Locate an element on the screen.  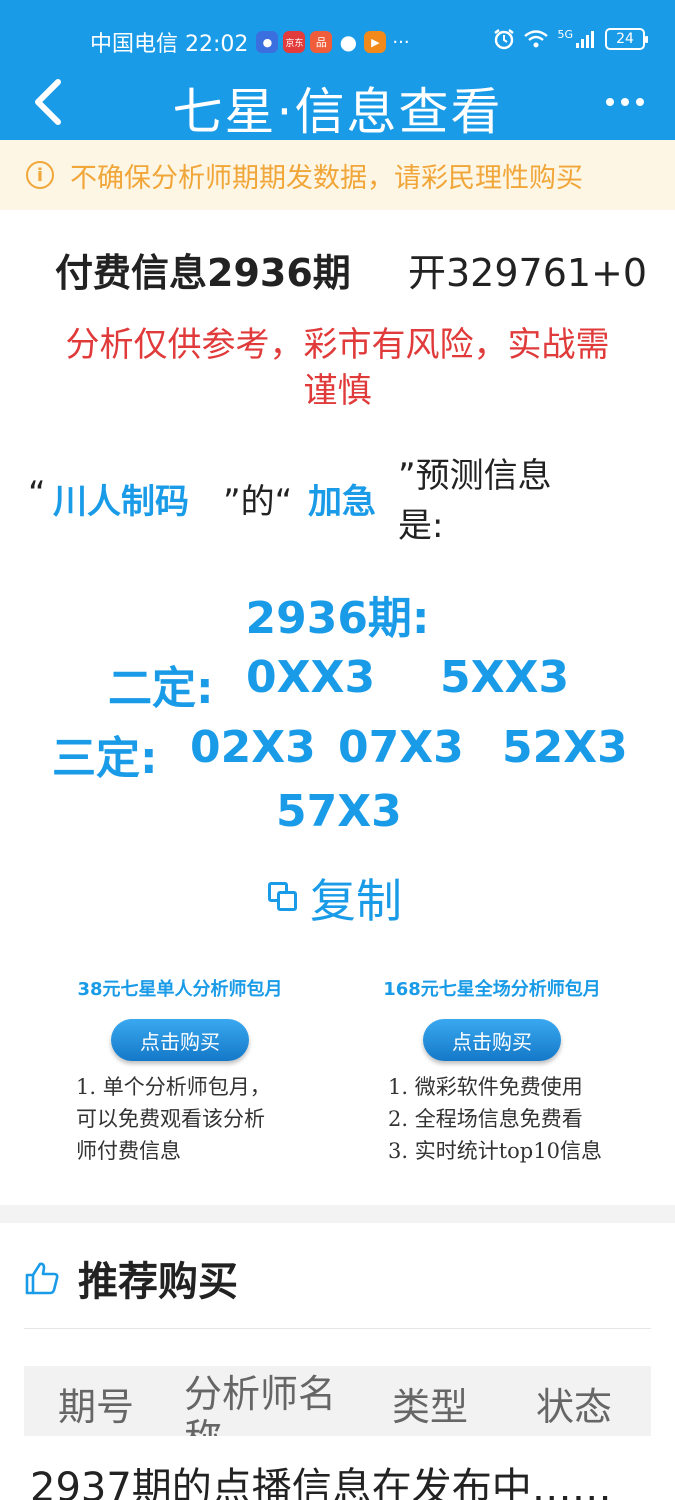
recommend-title: 推荐购买 is located at coordinates (158, 1282).